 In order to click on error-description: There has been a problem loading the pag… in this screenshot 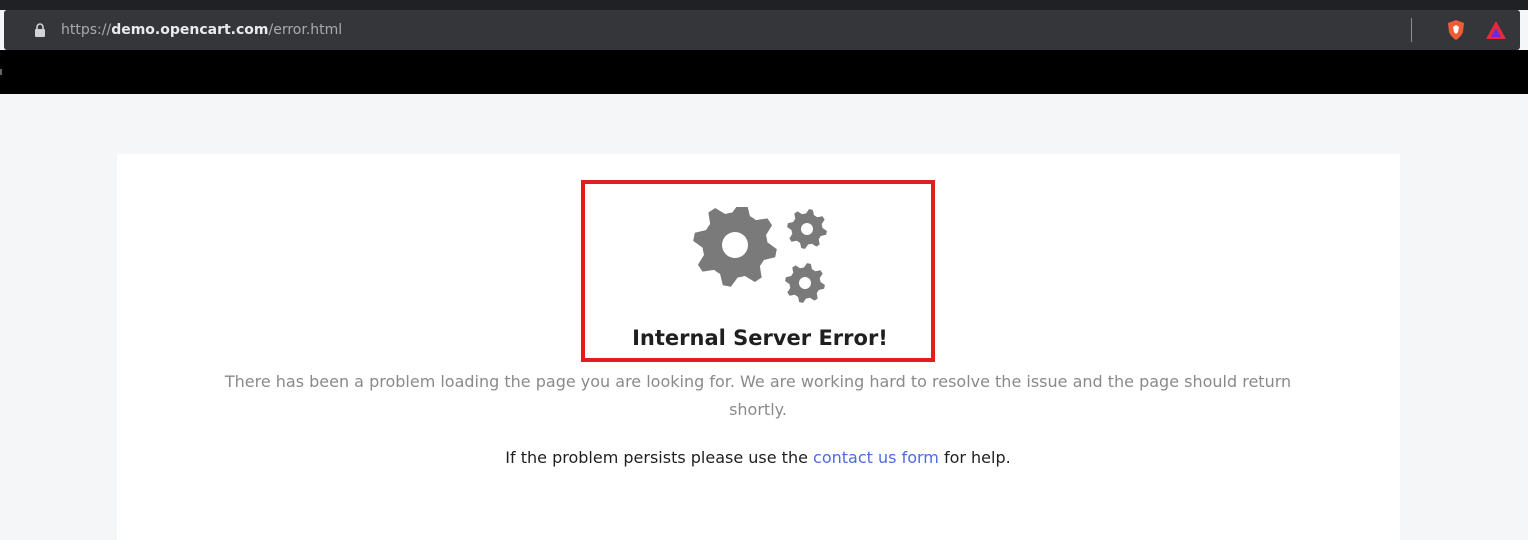, I will do `click(758, 395)`.